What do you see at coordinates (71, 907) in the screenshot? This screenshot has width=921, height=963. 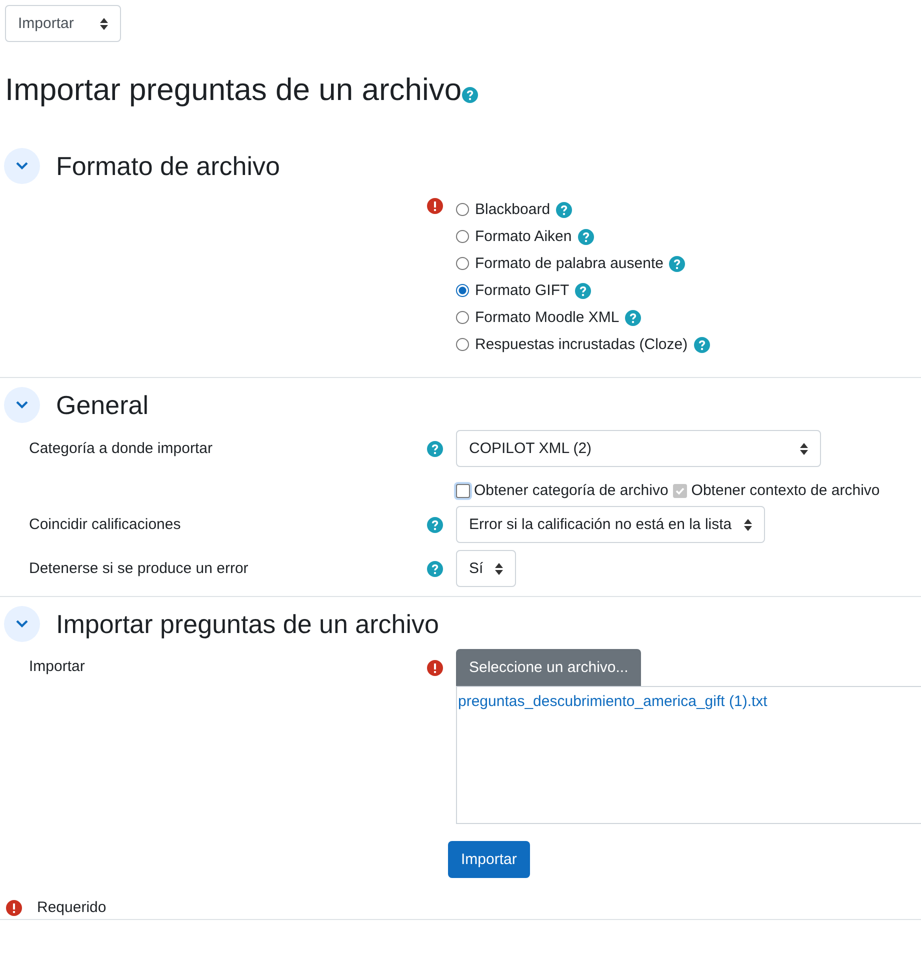 I see `required-note: Requerido` at bounding box center [71, 907].